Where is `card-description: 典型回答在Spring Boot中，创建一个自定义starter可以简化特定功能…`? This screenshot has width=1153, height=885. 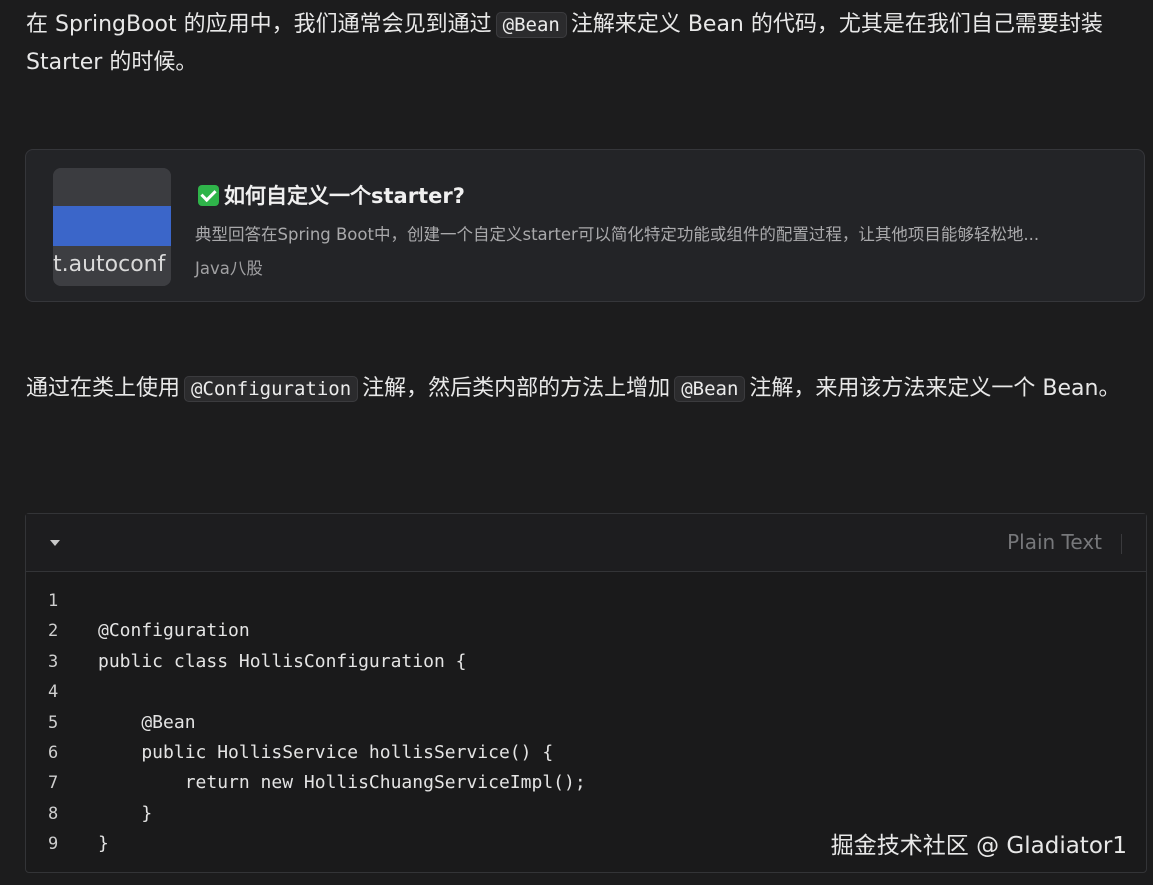 card-description: 典型回答在Spring Boot中，创建一个自定义starter可以简化特定功能… is located at coordinates (617, 234).